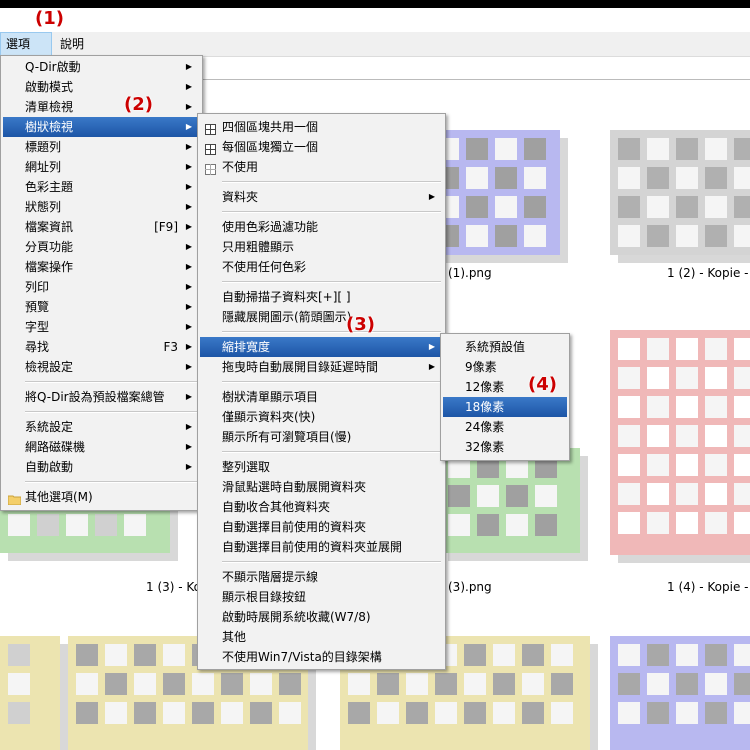 This screenshot has height=750, width=750. What do you see at coordinates (101, 427) in the screenshot?
I see `menu-item-system-settings: 系統設定 ▶` at bounding box center [101, 427].